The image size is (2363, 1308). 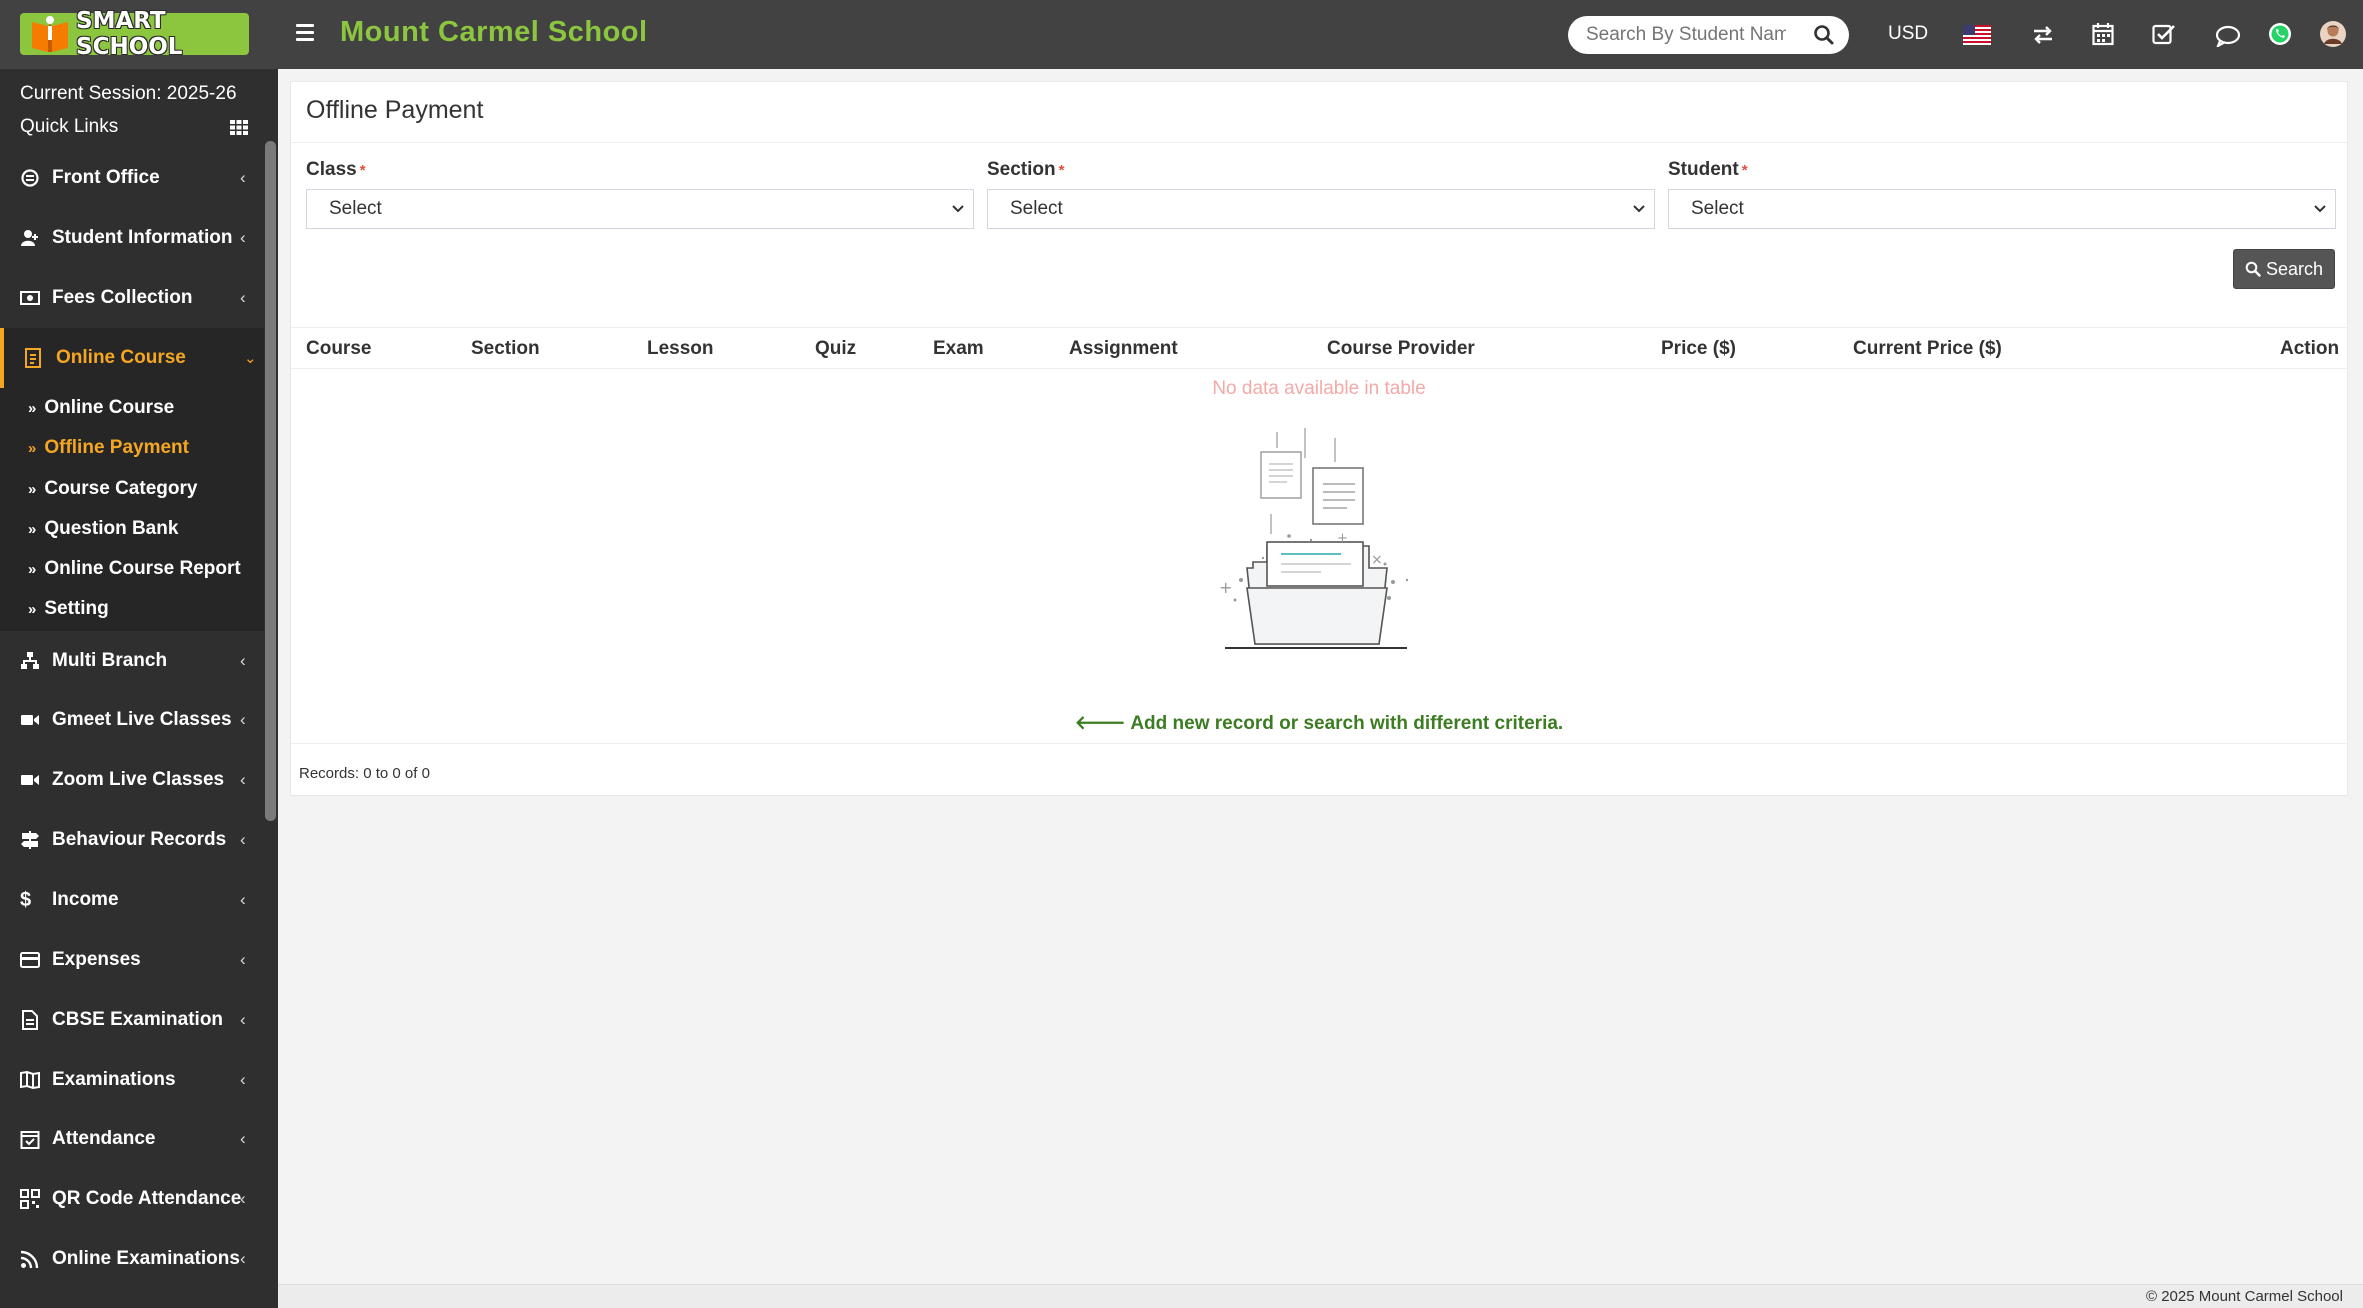 I want to click on sidebar-item-label: CBSE Examination, so click(x=138, y=1019).